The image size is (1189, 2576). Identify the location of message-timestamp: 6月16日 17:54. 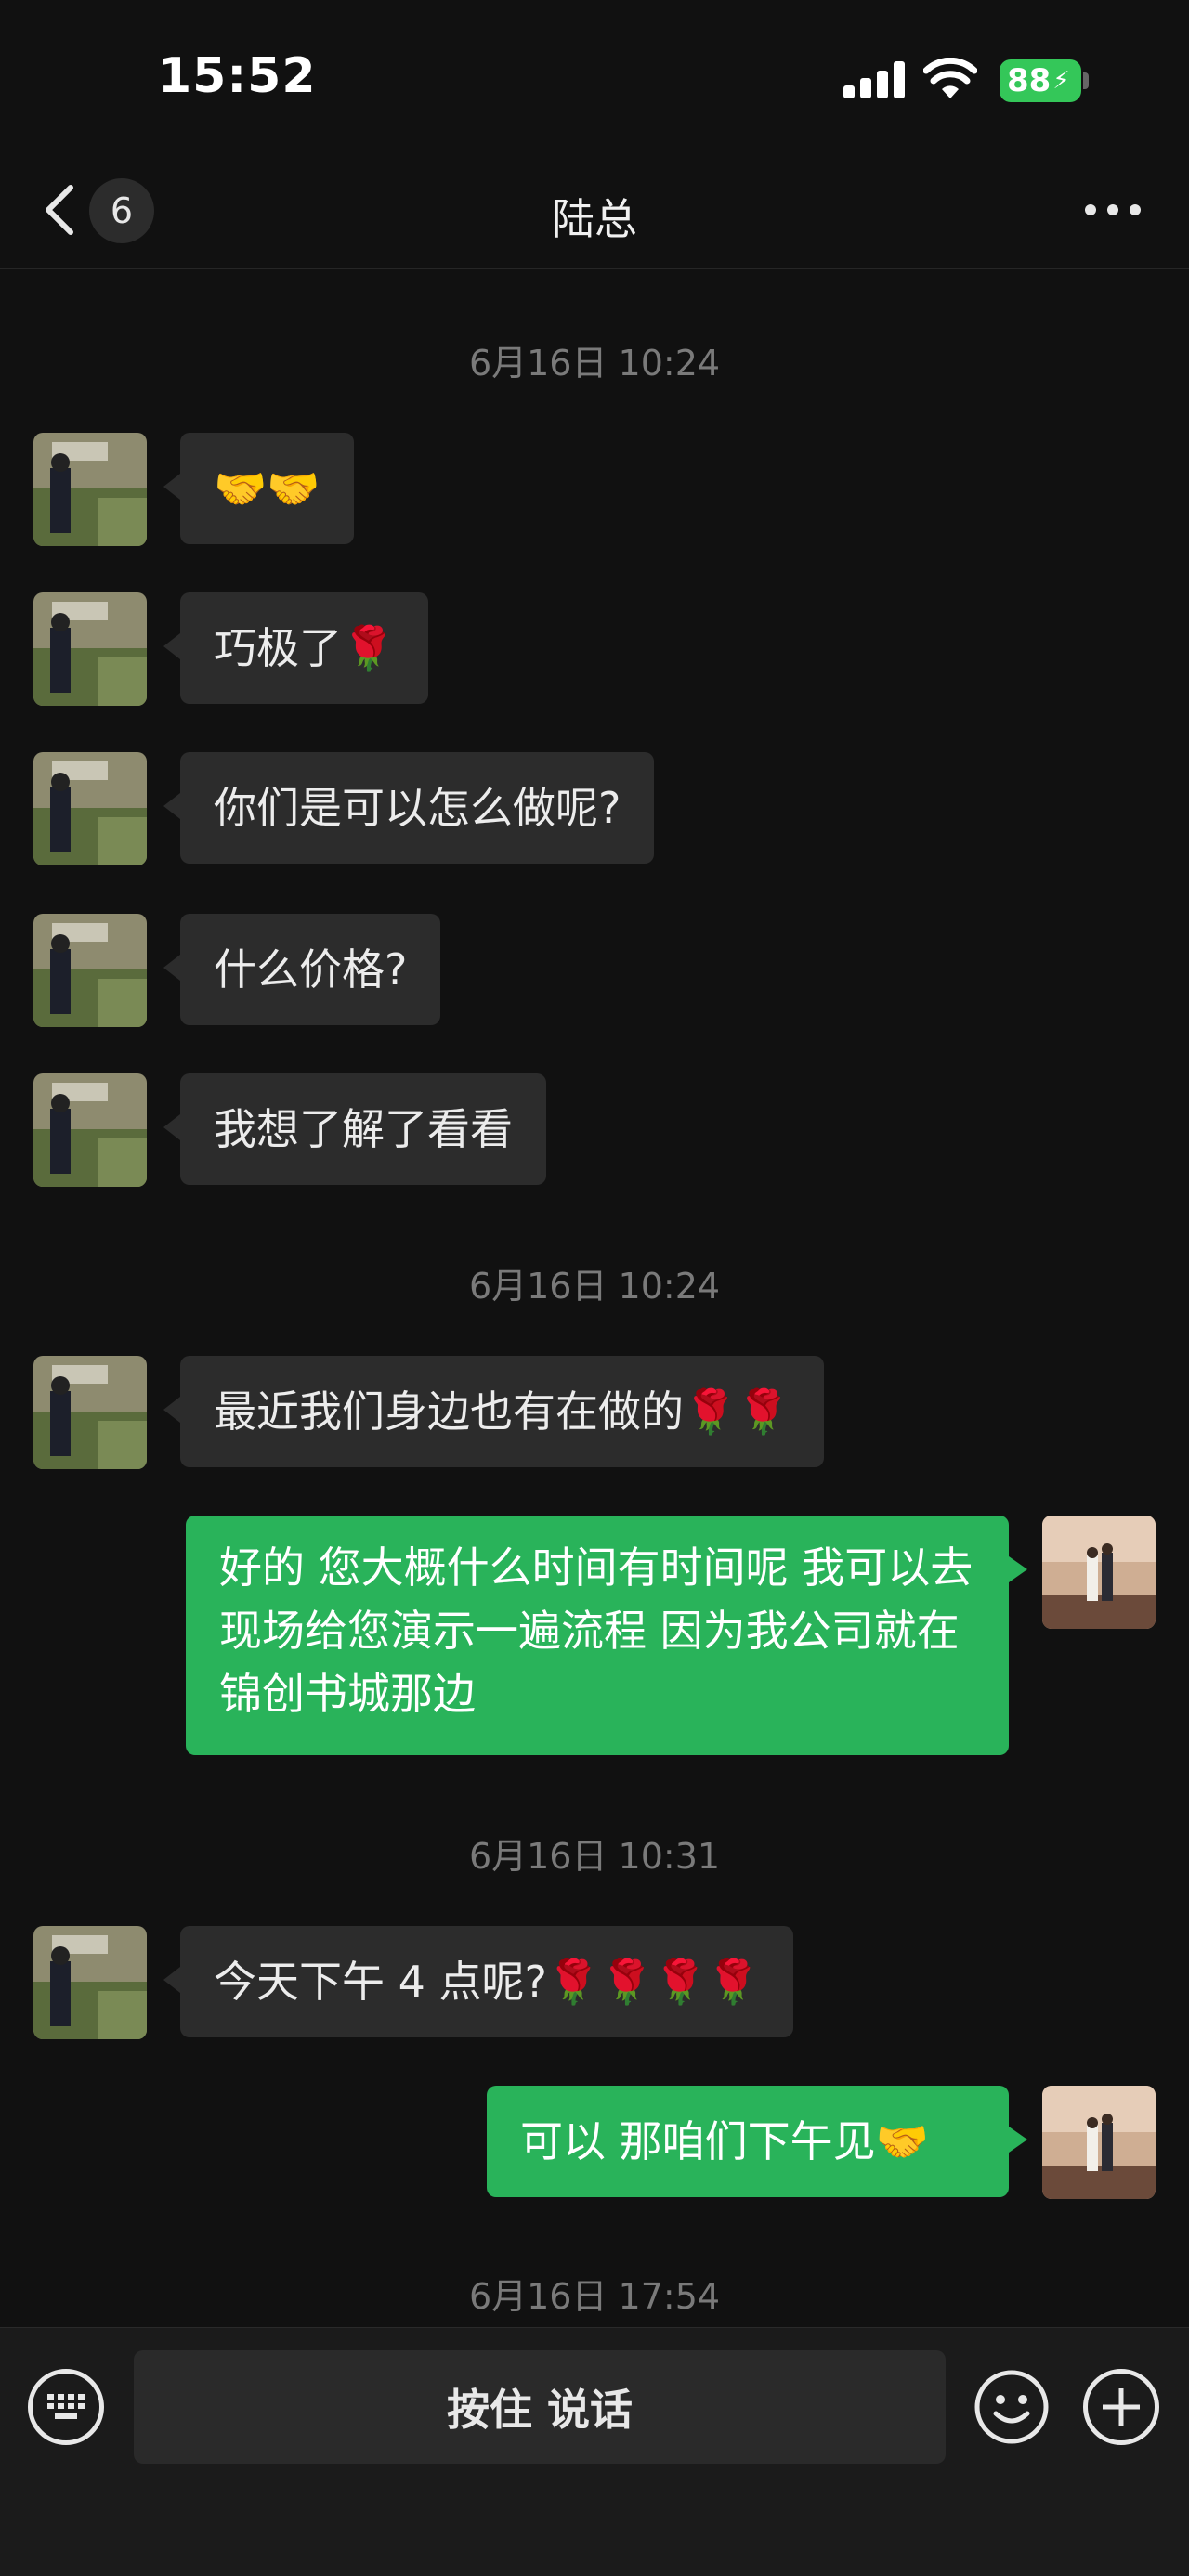
(594, 2296).